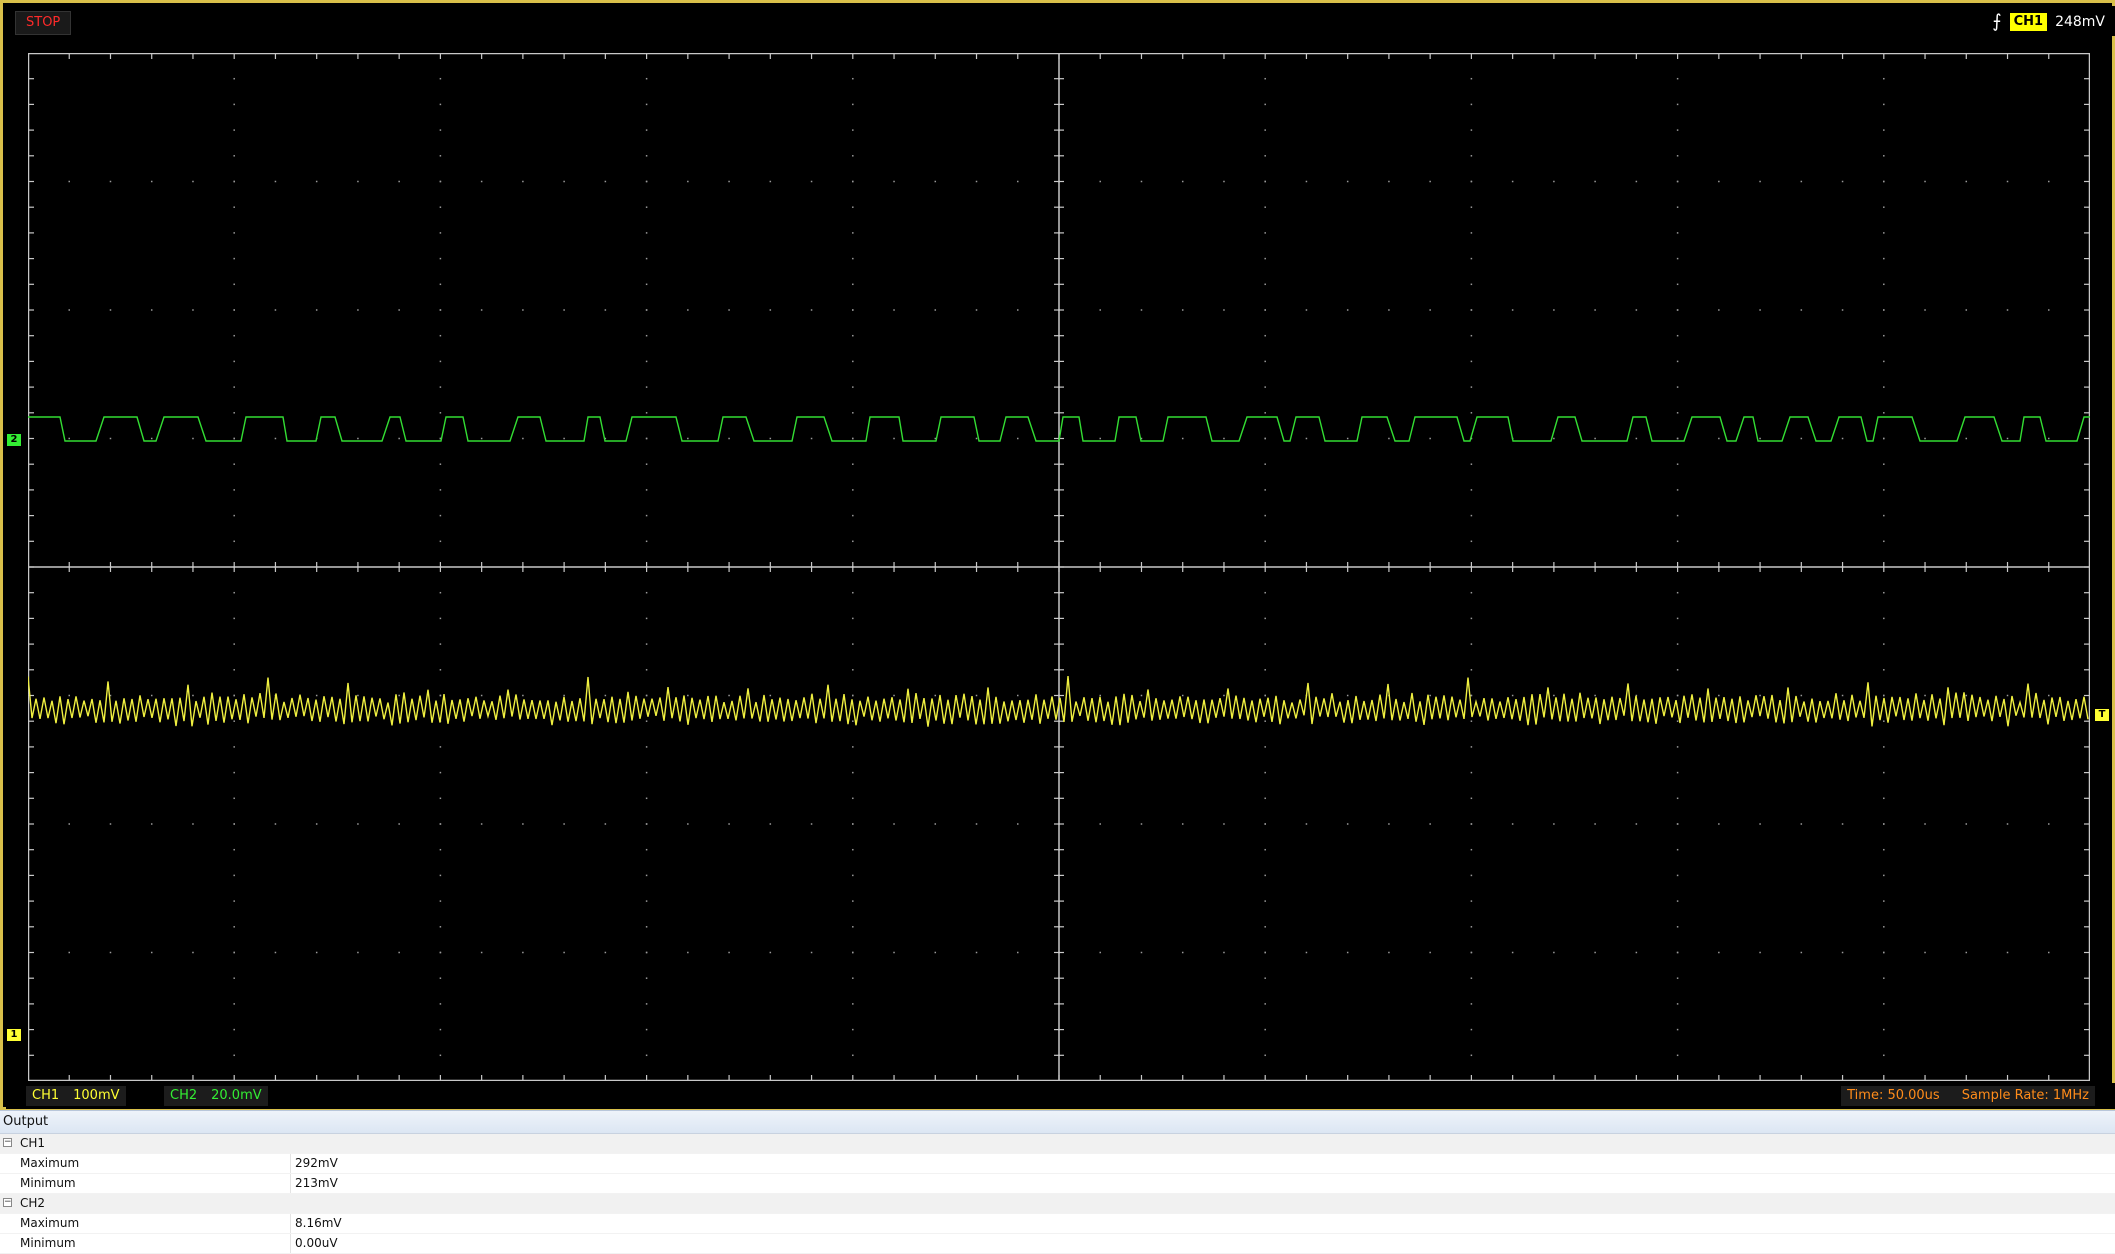 This screenshot has height=1254, width=2115. I want to click on trigger-channel-badge: CH1, so click(2028, 22).